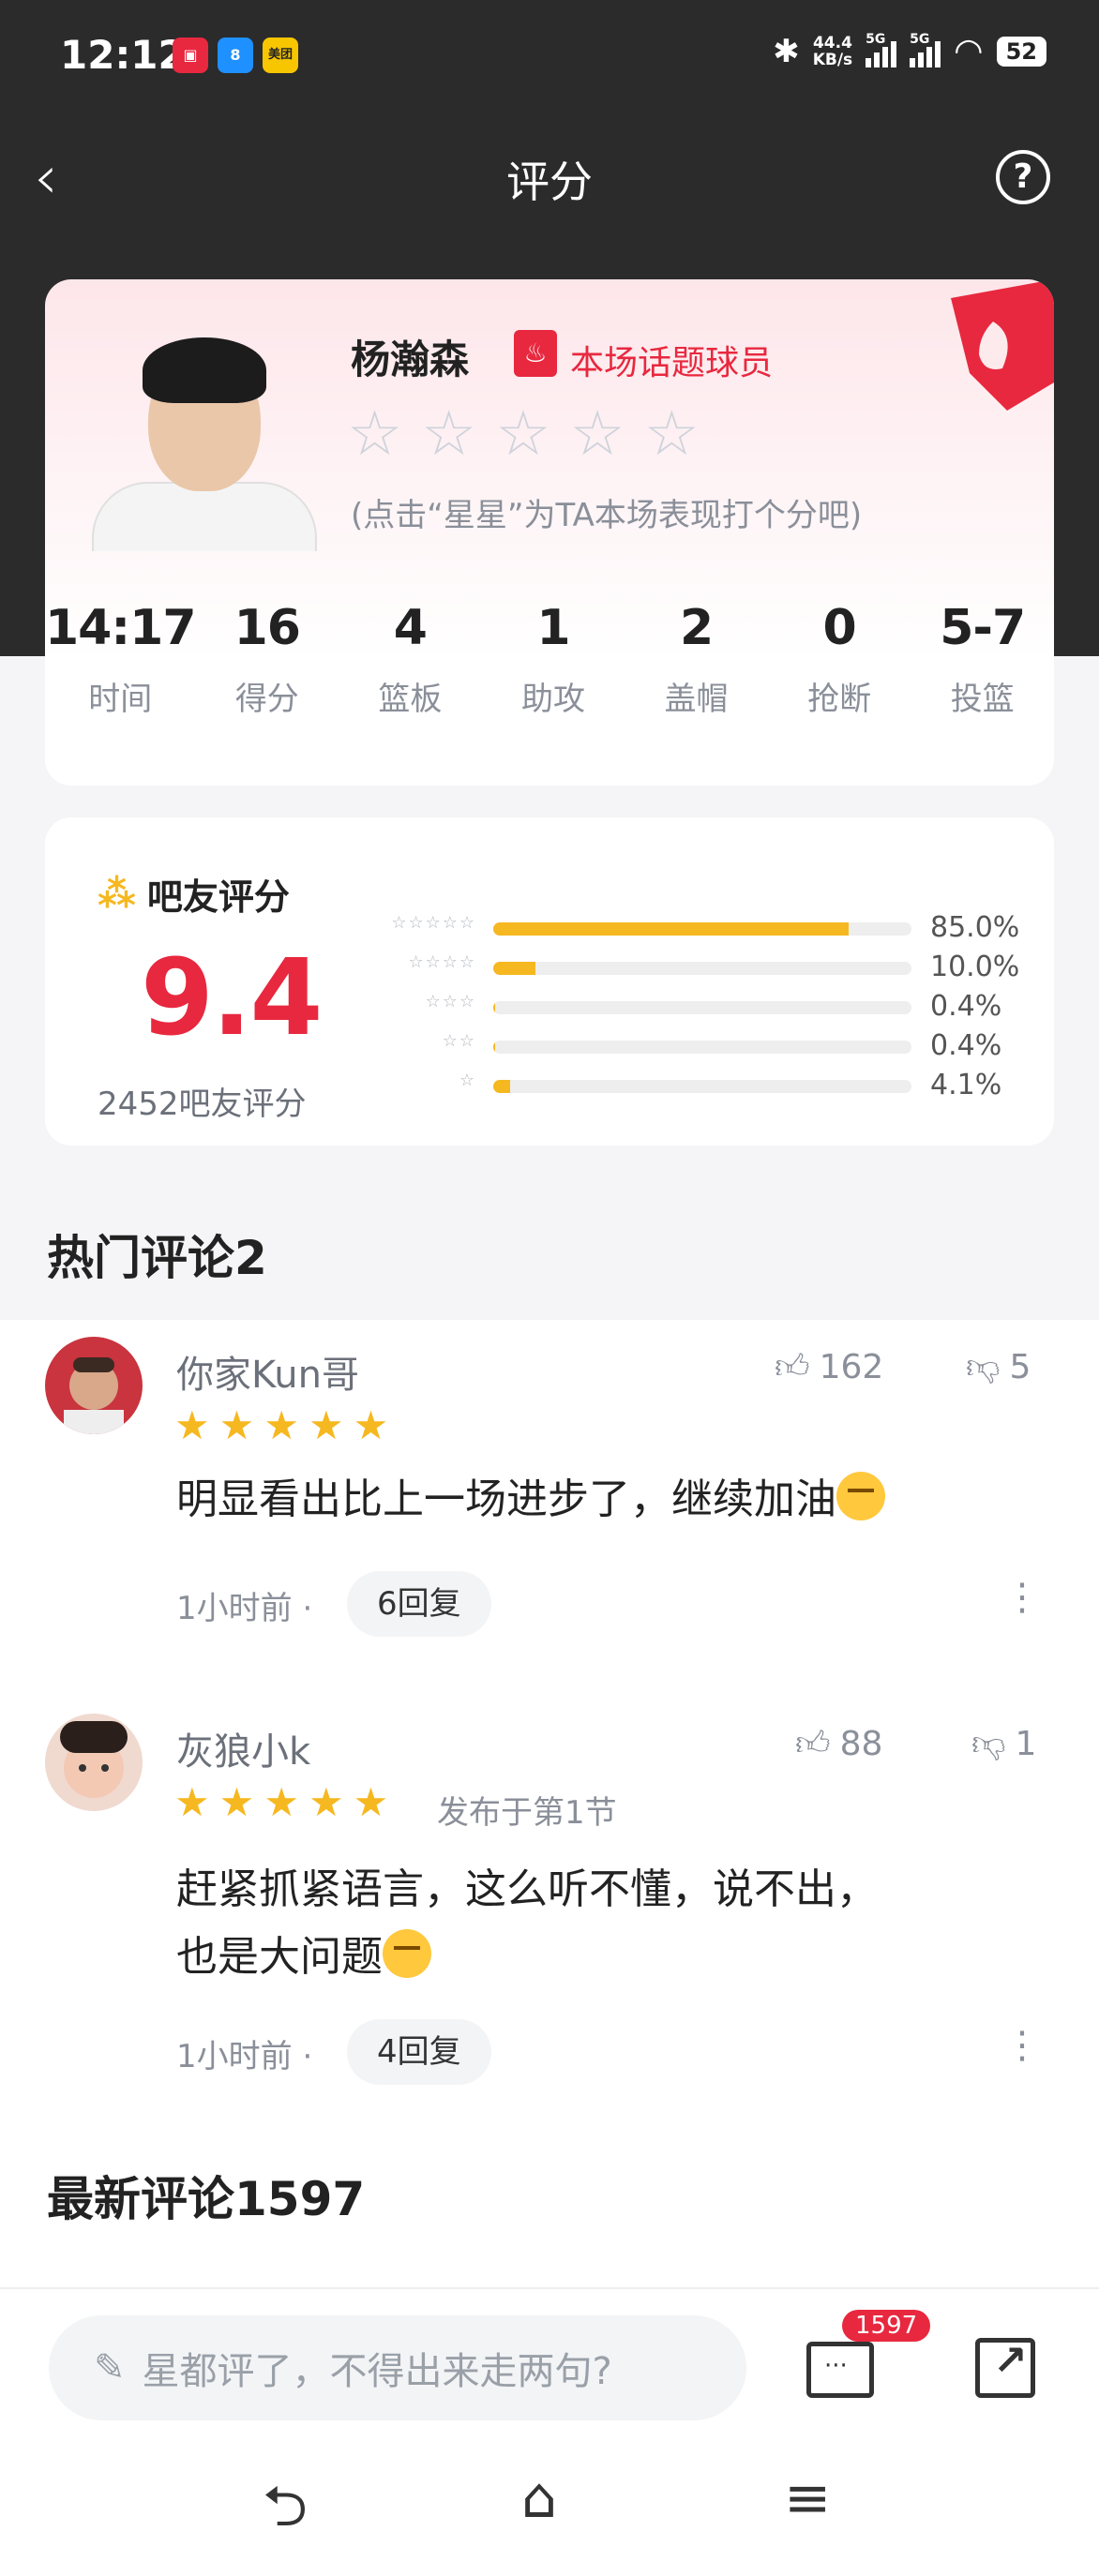  What do you see at coordinates (549, 178) in the screenshot?
I see `nav-bar: ‹ 评分 ?` at bounding box center [549, 178].